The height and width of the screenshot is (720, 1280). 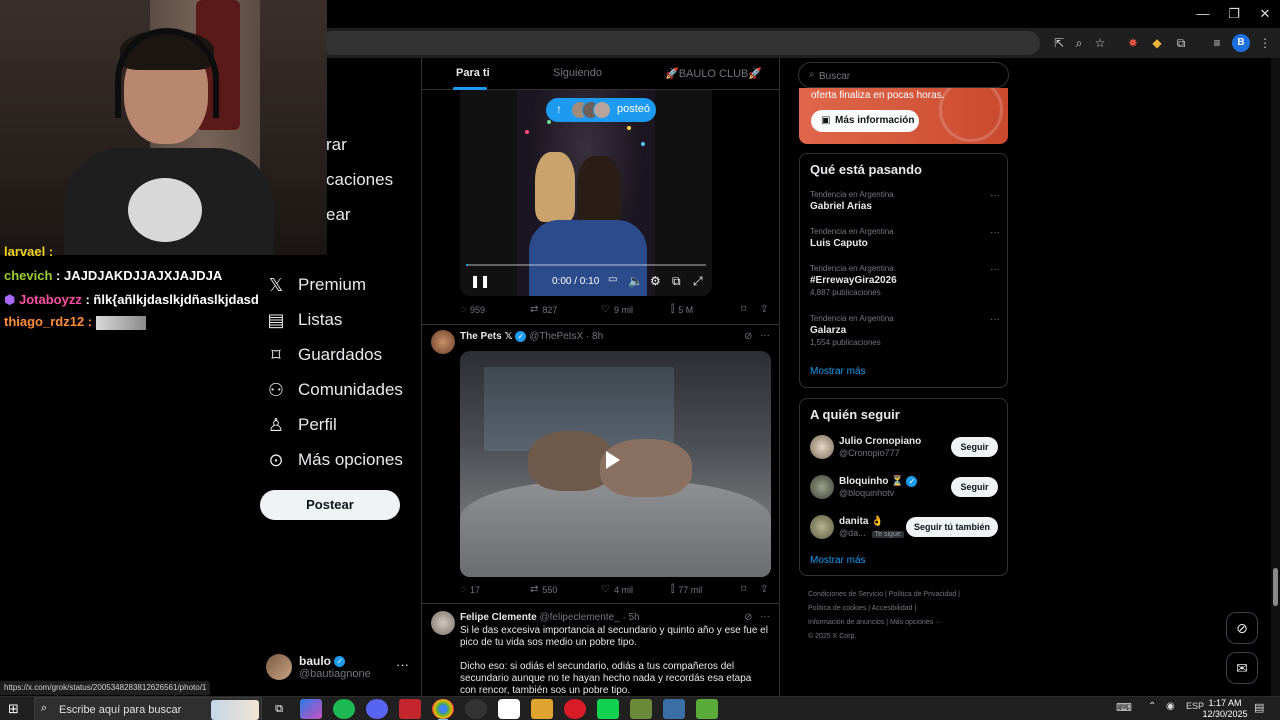 I want to click on chevron-up-icon: ⌃, so click(x=1152, y=706).